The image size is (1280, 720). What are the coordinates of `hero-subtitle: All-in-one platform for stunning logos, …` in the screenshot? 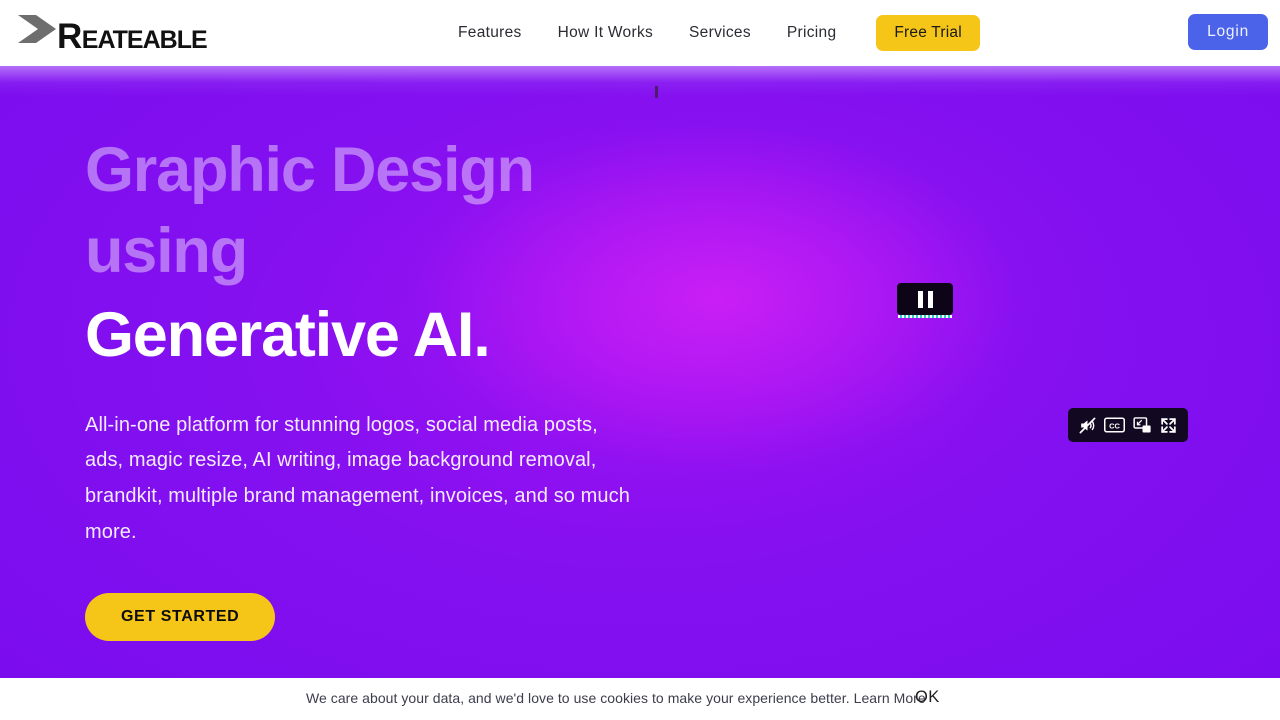 It's located at (357, 478).